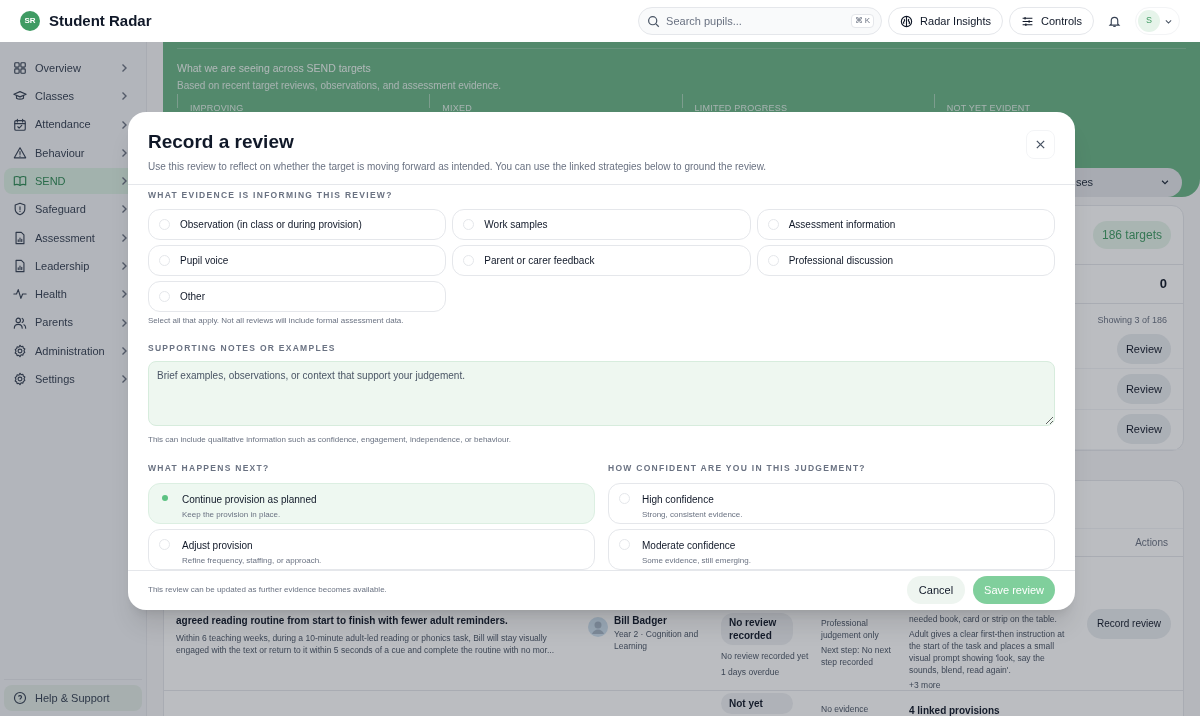 The width and height of the screenshot is (1200, 716). I want to click on book-icon, so click(20, 181).